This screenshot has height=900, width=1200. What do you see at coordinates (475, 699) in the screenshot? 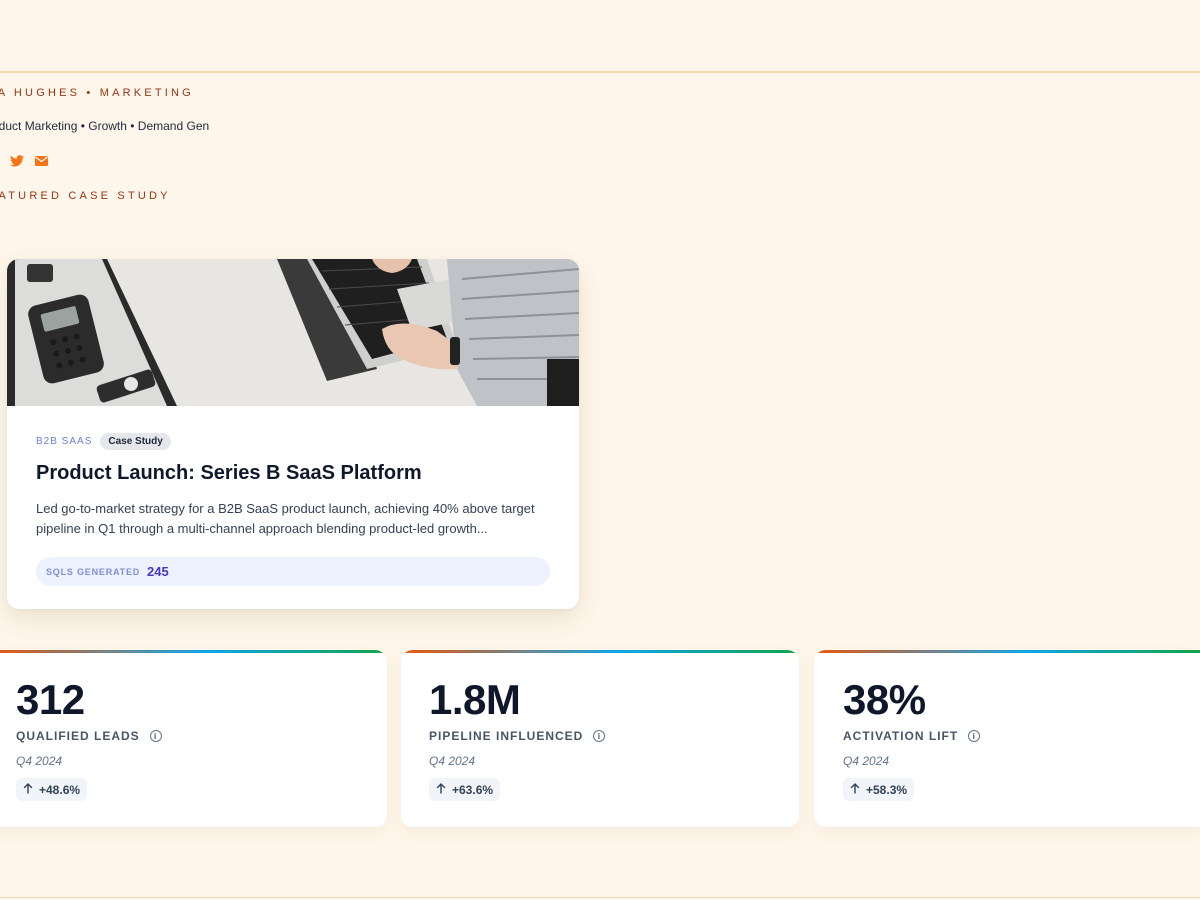
I see `stat-value: 1.8M` at bounding box center [475, 699].